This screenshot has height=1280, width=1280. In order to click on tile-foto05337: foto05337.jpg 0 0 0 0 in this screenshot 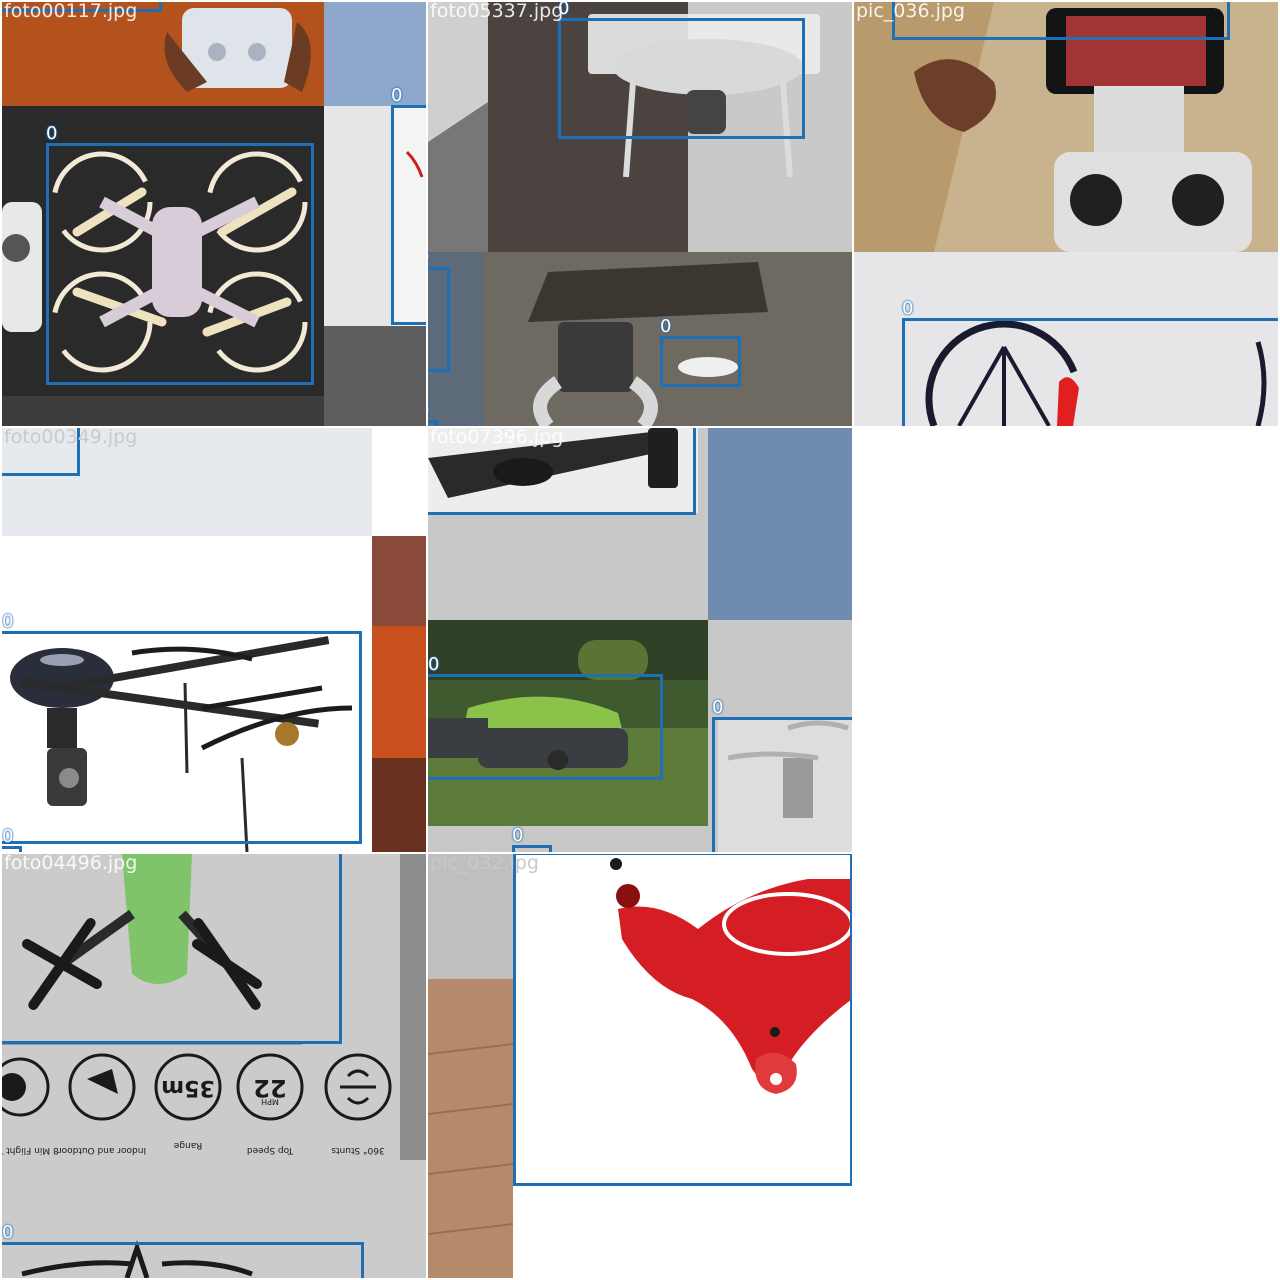, I will do `click(640, 214)`.